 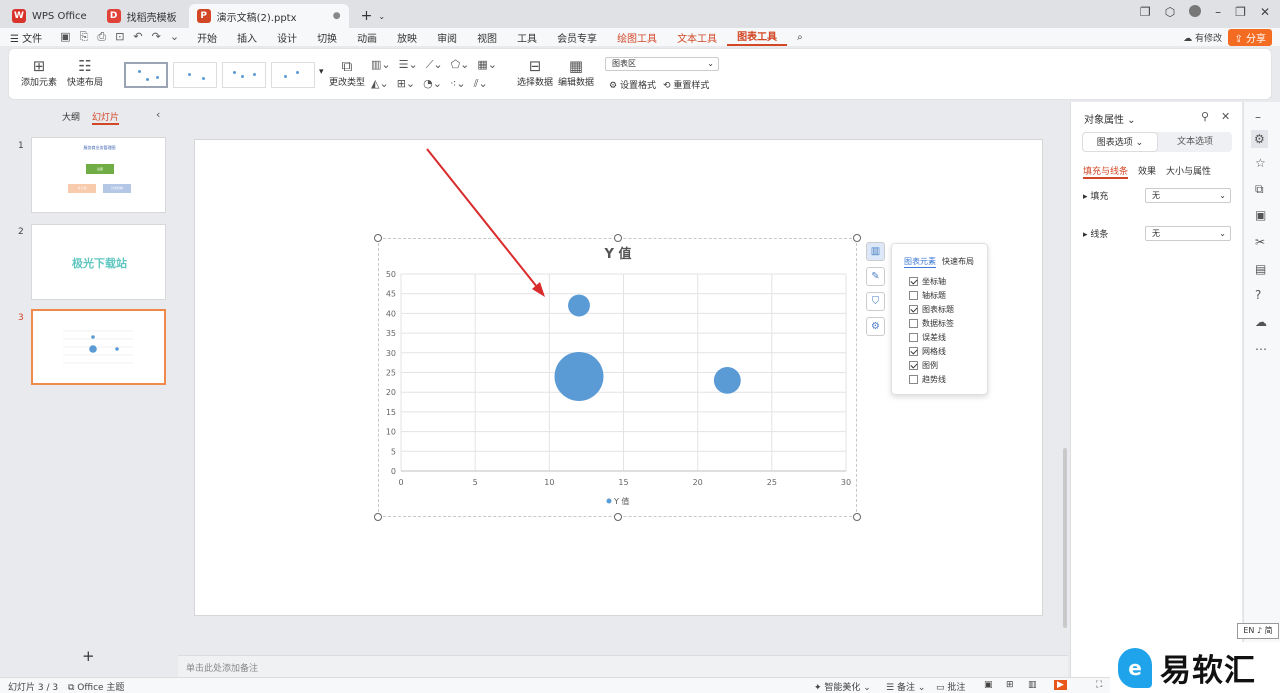 I want to click on maximize-icon: ❐, so click(x=1240, y=12).